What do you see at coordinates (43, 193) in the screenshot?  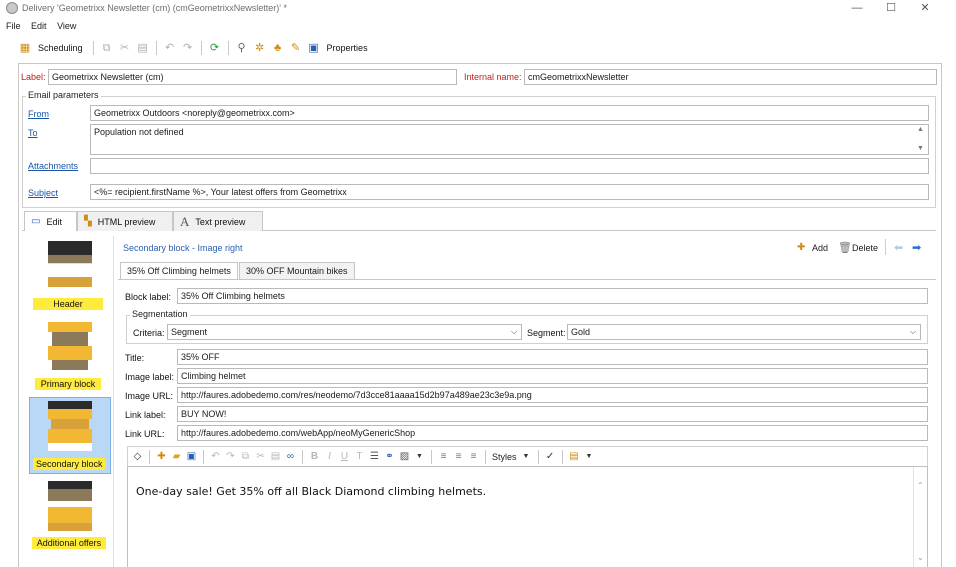 I see `subject-link: Subject` at bounding box center [43, 193].